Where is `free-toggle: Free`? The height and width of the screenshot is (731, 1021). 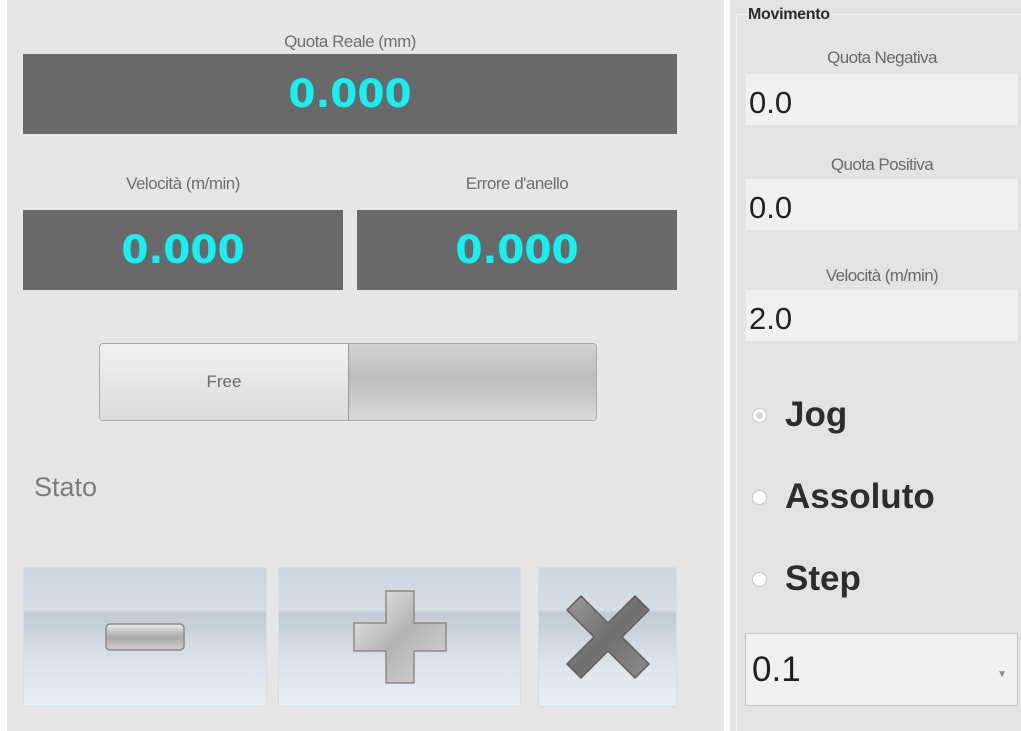
free-toggle: Free is located at coordinates (348, 382).